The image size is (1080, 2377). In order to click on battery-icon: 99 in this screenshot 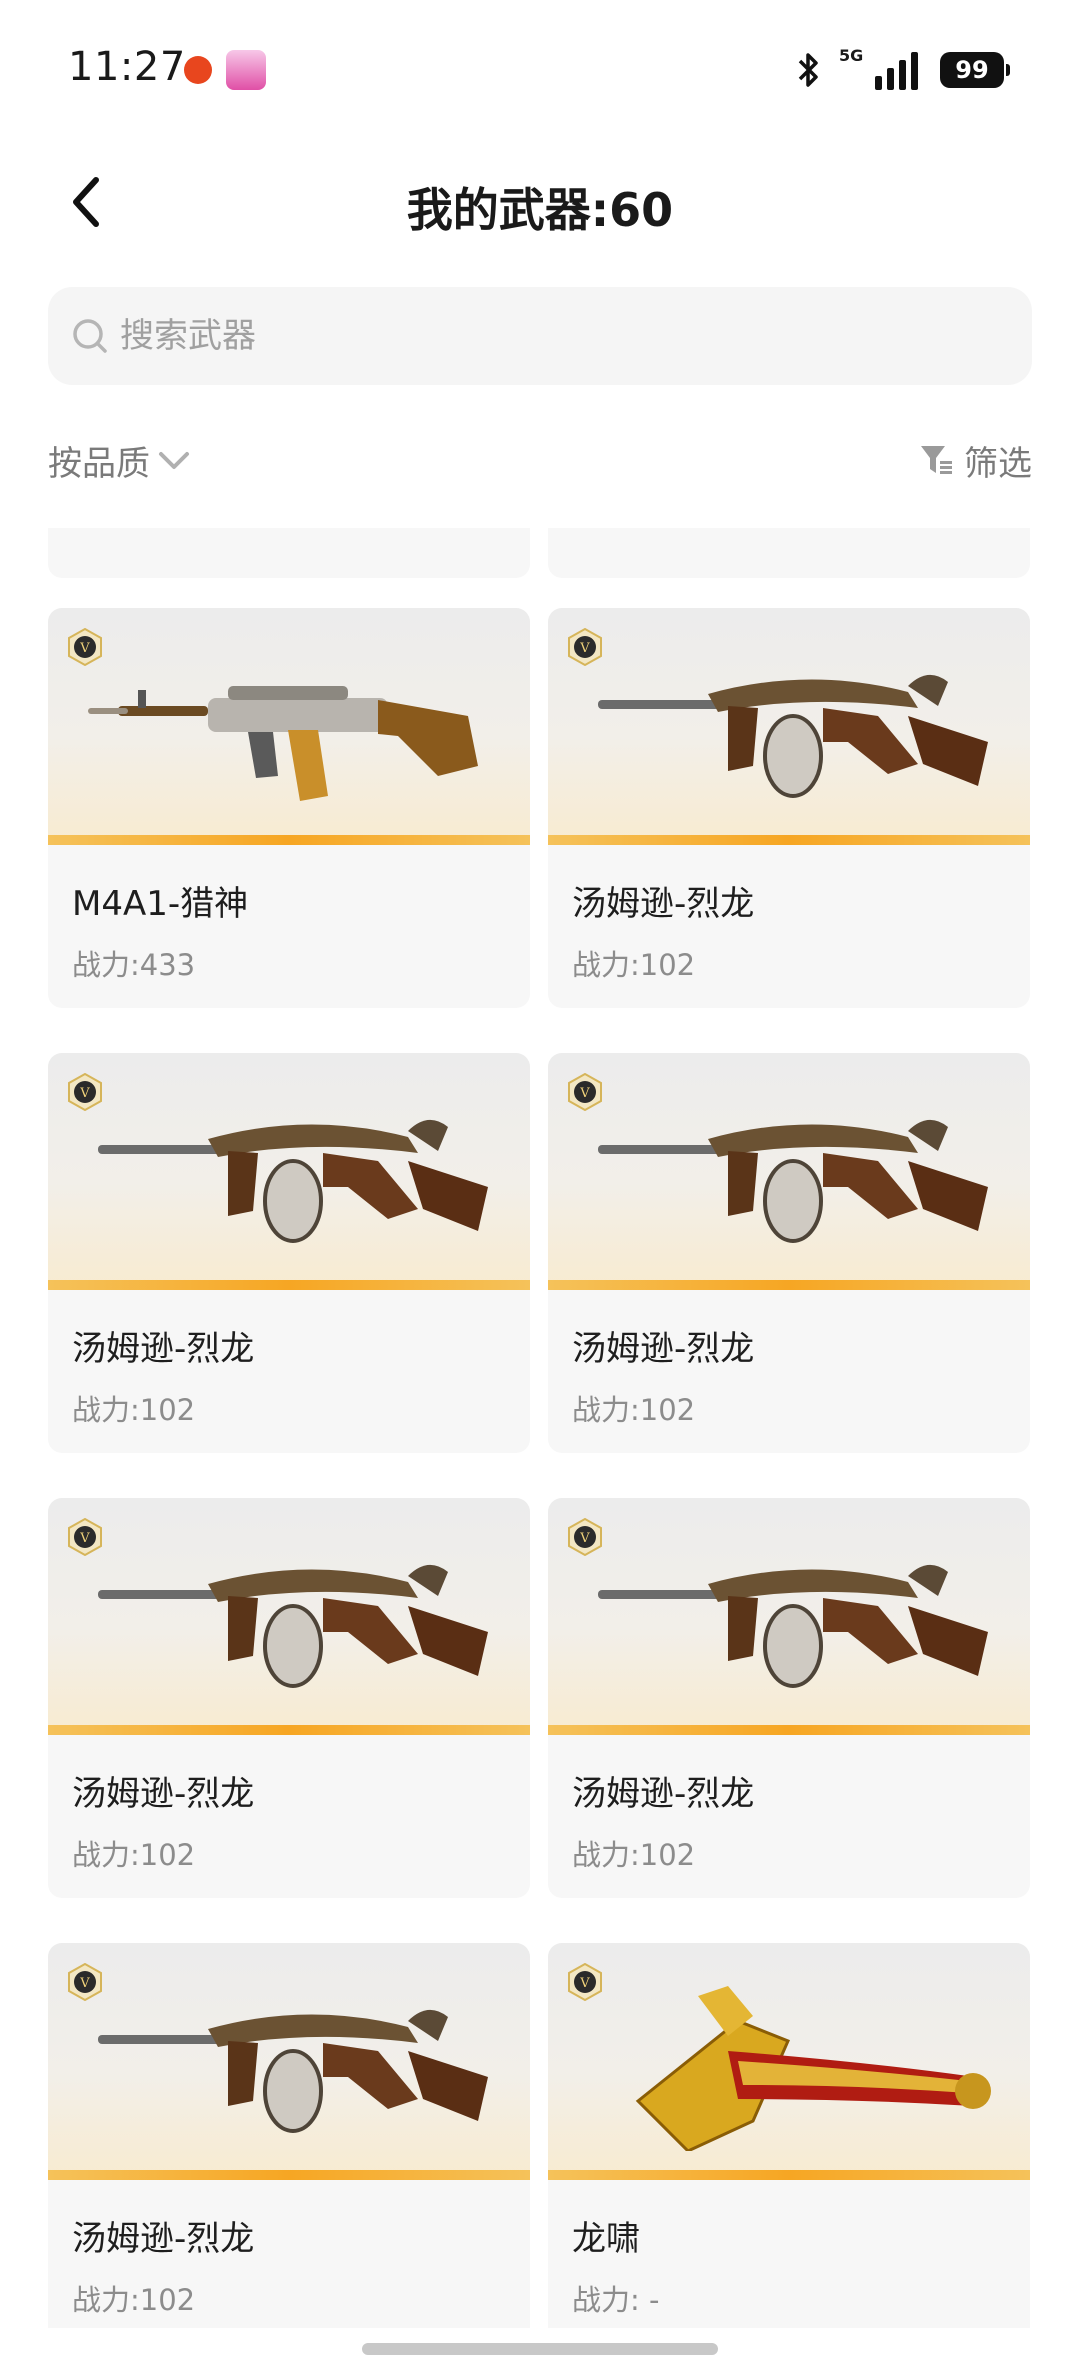, I will do `click(975, 70)`.